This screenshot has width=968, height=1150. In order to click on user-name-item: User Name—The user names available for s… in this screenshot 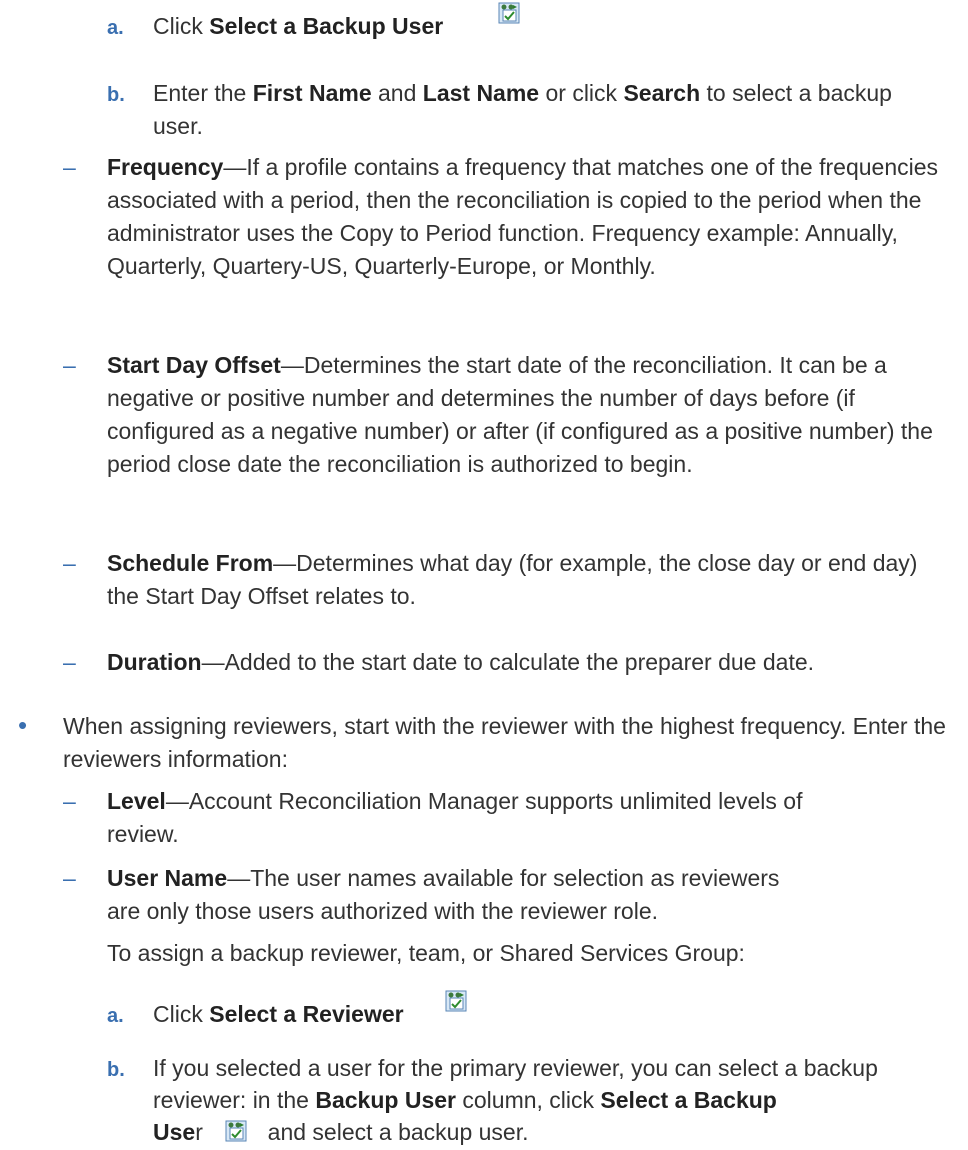, I will do `click(457, 895)`.